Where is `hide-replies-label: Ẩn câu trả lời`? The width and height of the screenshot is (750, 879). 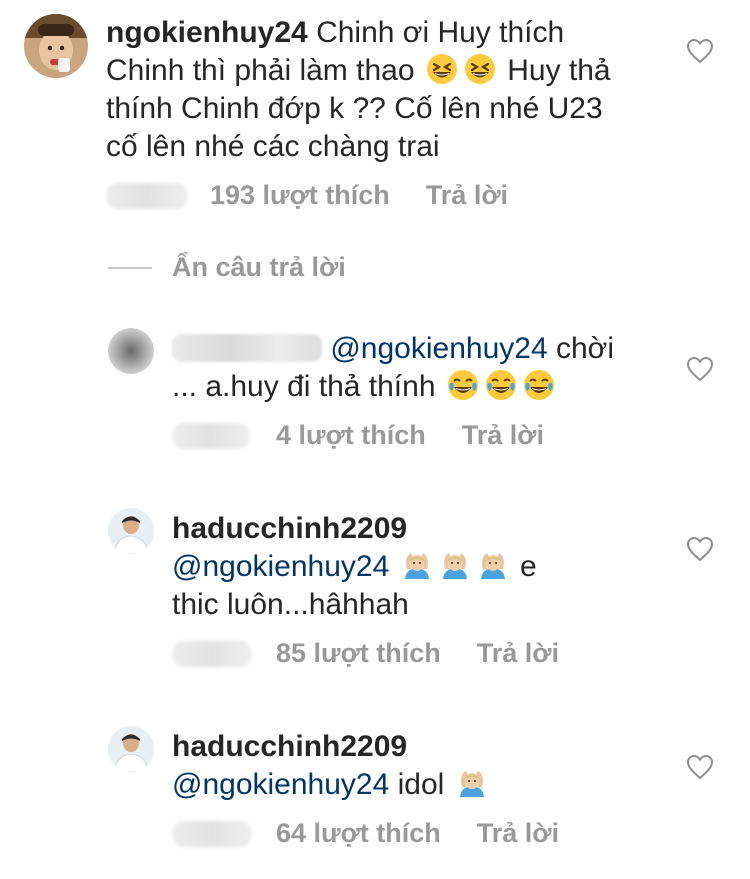 hide-replies-label: Ẩn câu trả lời is located at coordinates (259, 267).